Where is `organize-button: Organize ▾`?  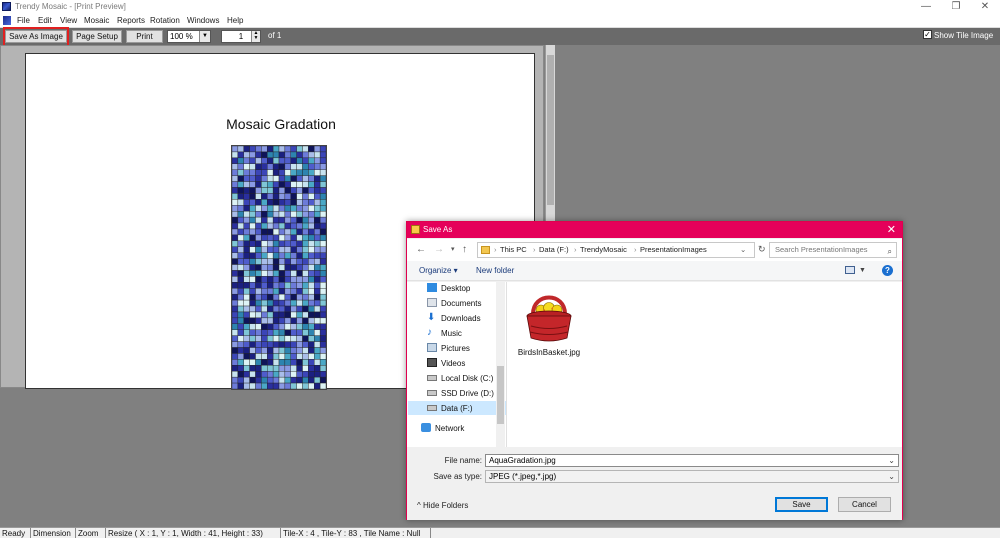
organize-button: Organize ▾ is located at coordinates (438, 270).